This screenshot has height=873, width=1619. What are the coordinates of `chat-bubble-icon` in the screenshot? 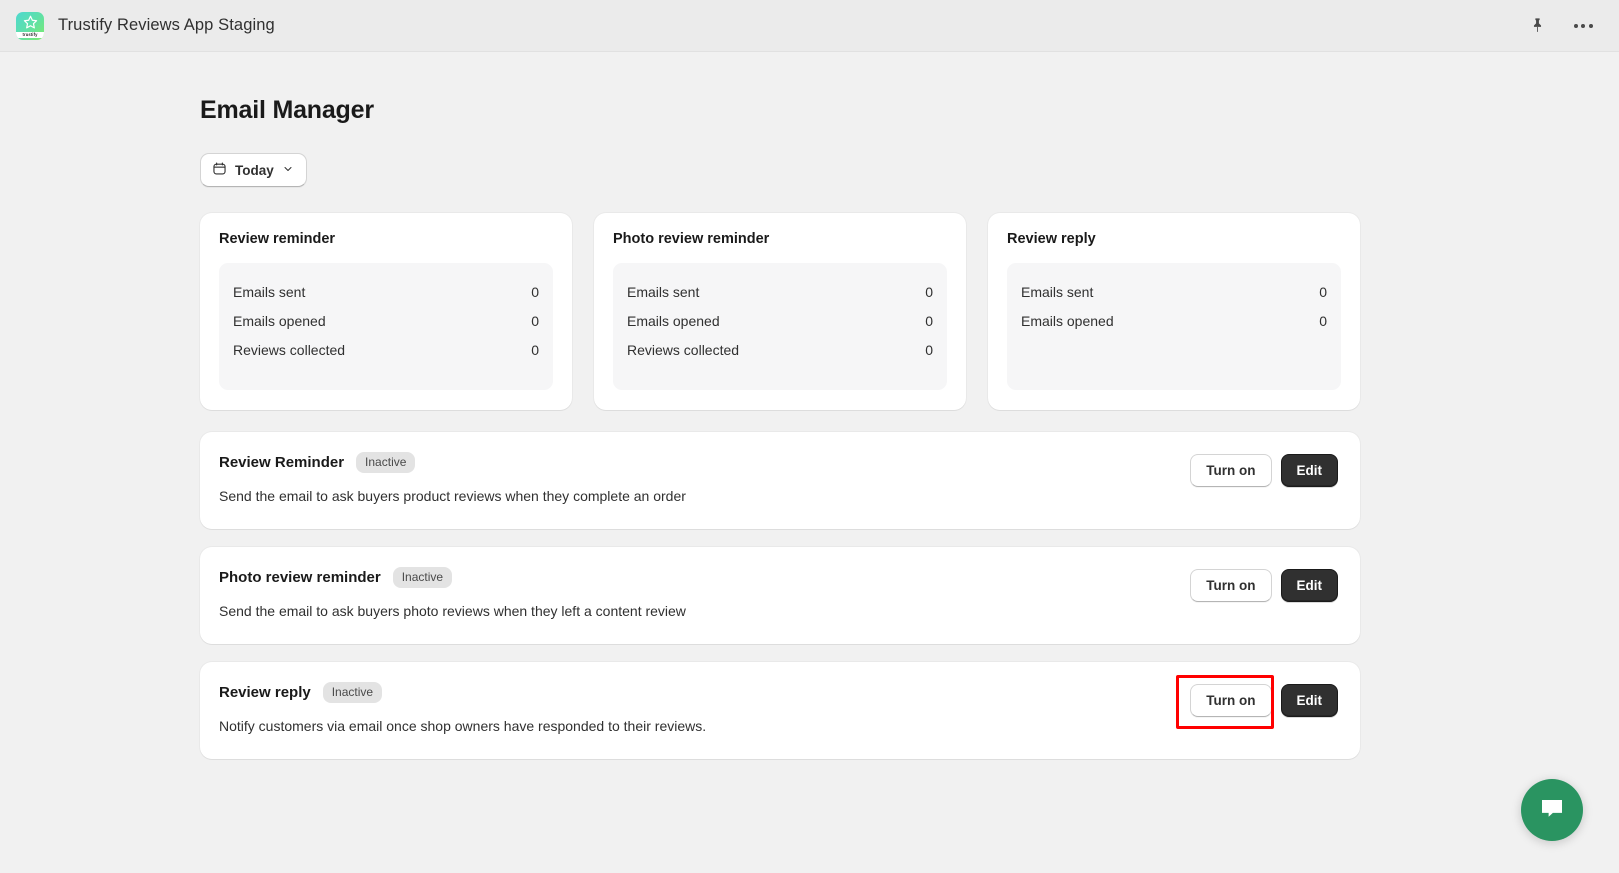 It's located at (1552, 810).